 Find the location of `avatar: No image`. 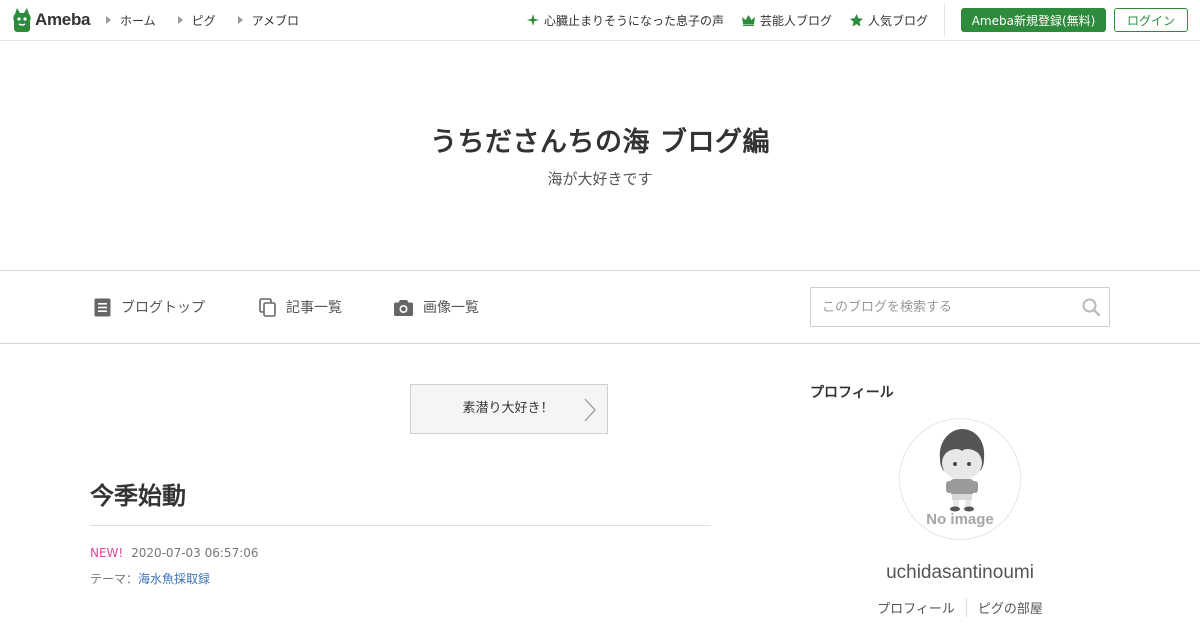

avatar: No image is located at coordinates (960, 479).